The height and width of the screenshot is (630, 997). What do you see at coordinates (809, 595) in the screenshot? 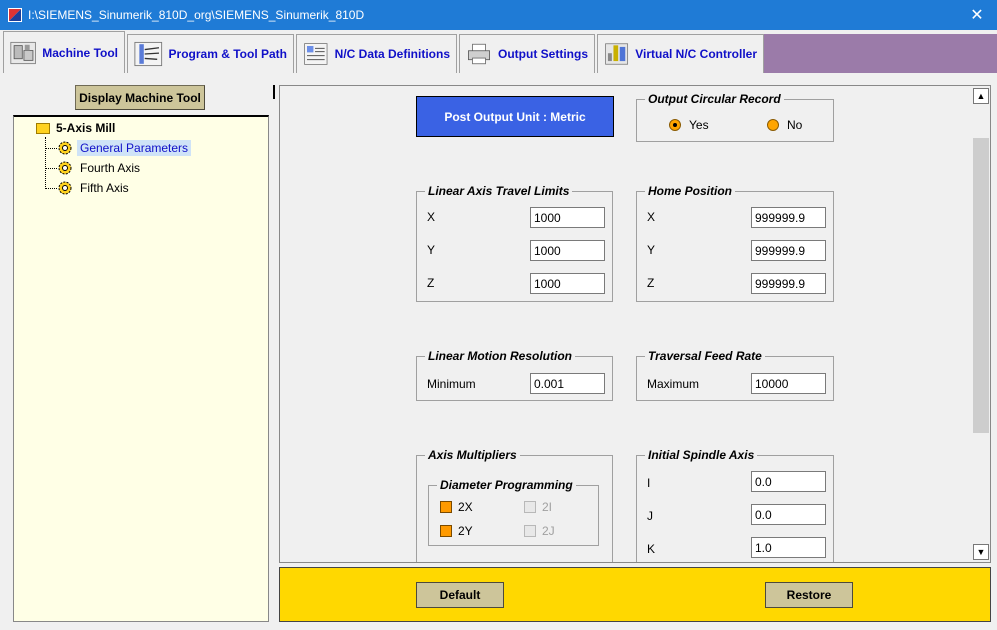
I see `restore-button: Restore` at bounding box center [809, 595].